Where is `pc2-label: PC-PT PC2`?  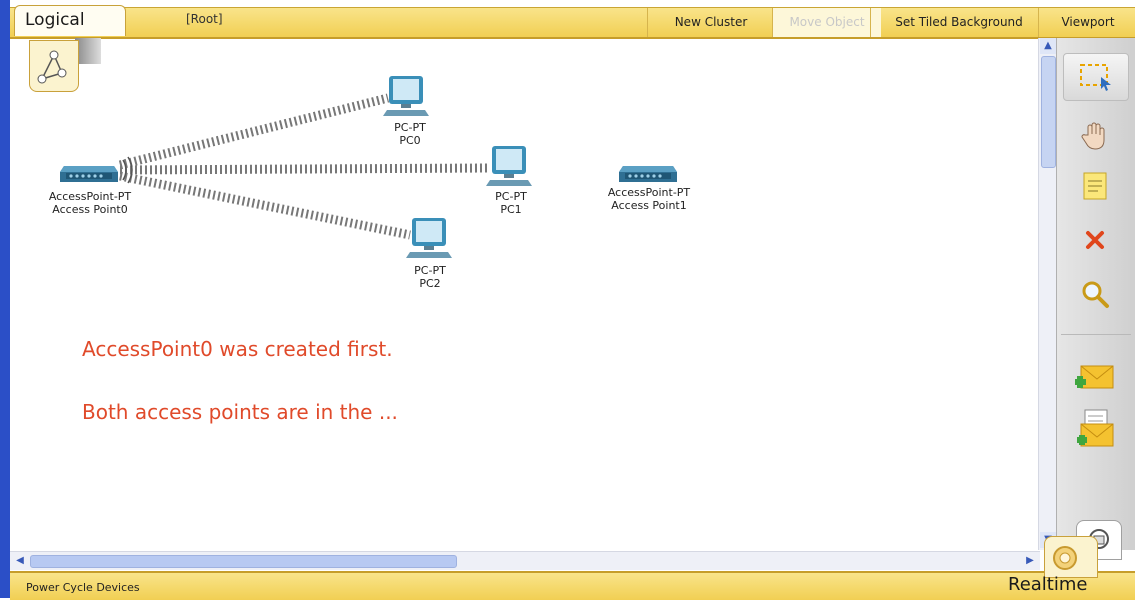 pc2-label: PC-PT PC2 is located at coordinates (430, 277).